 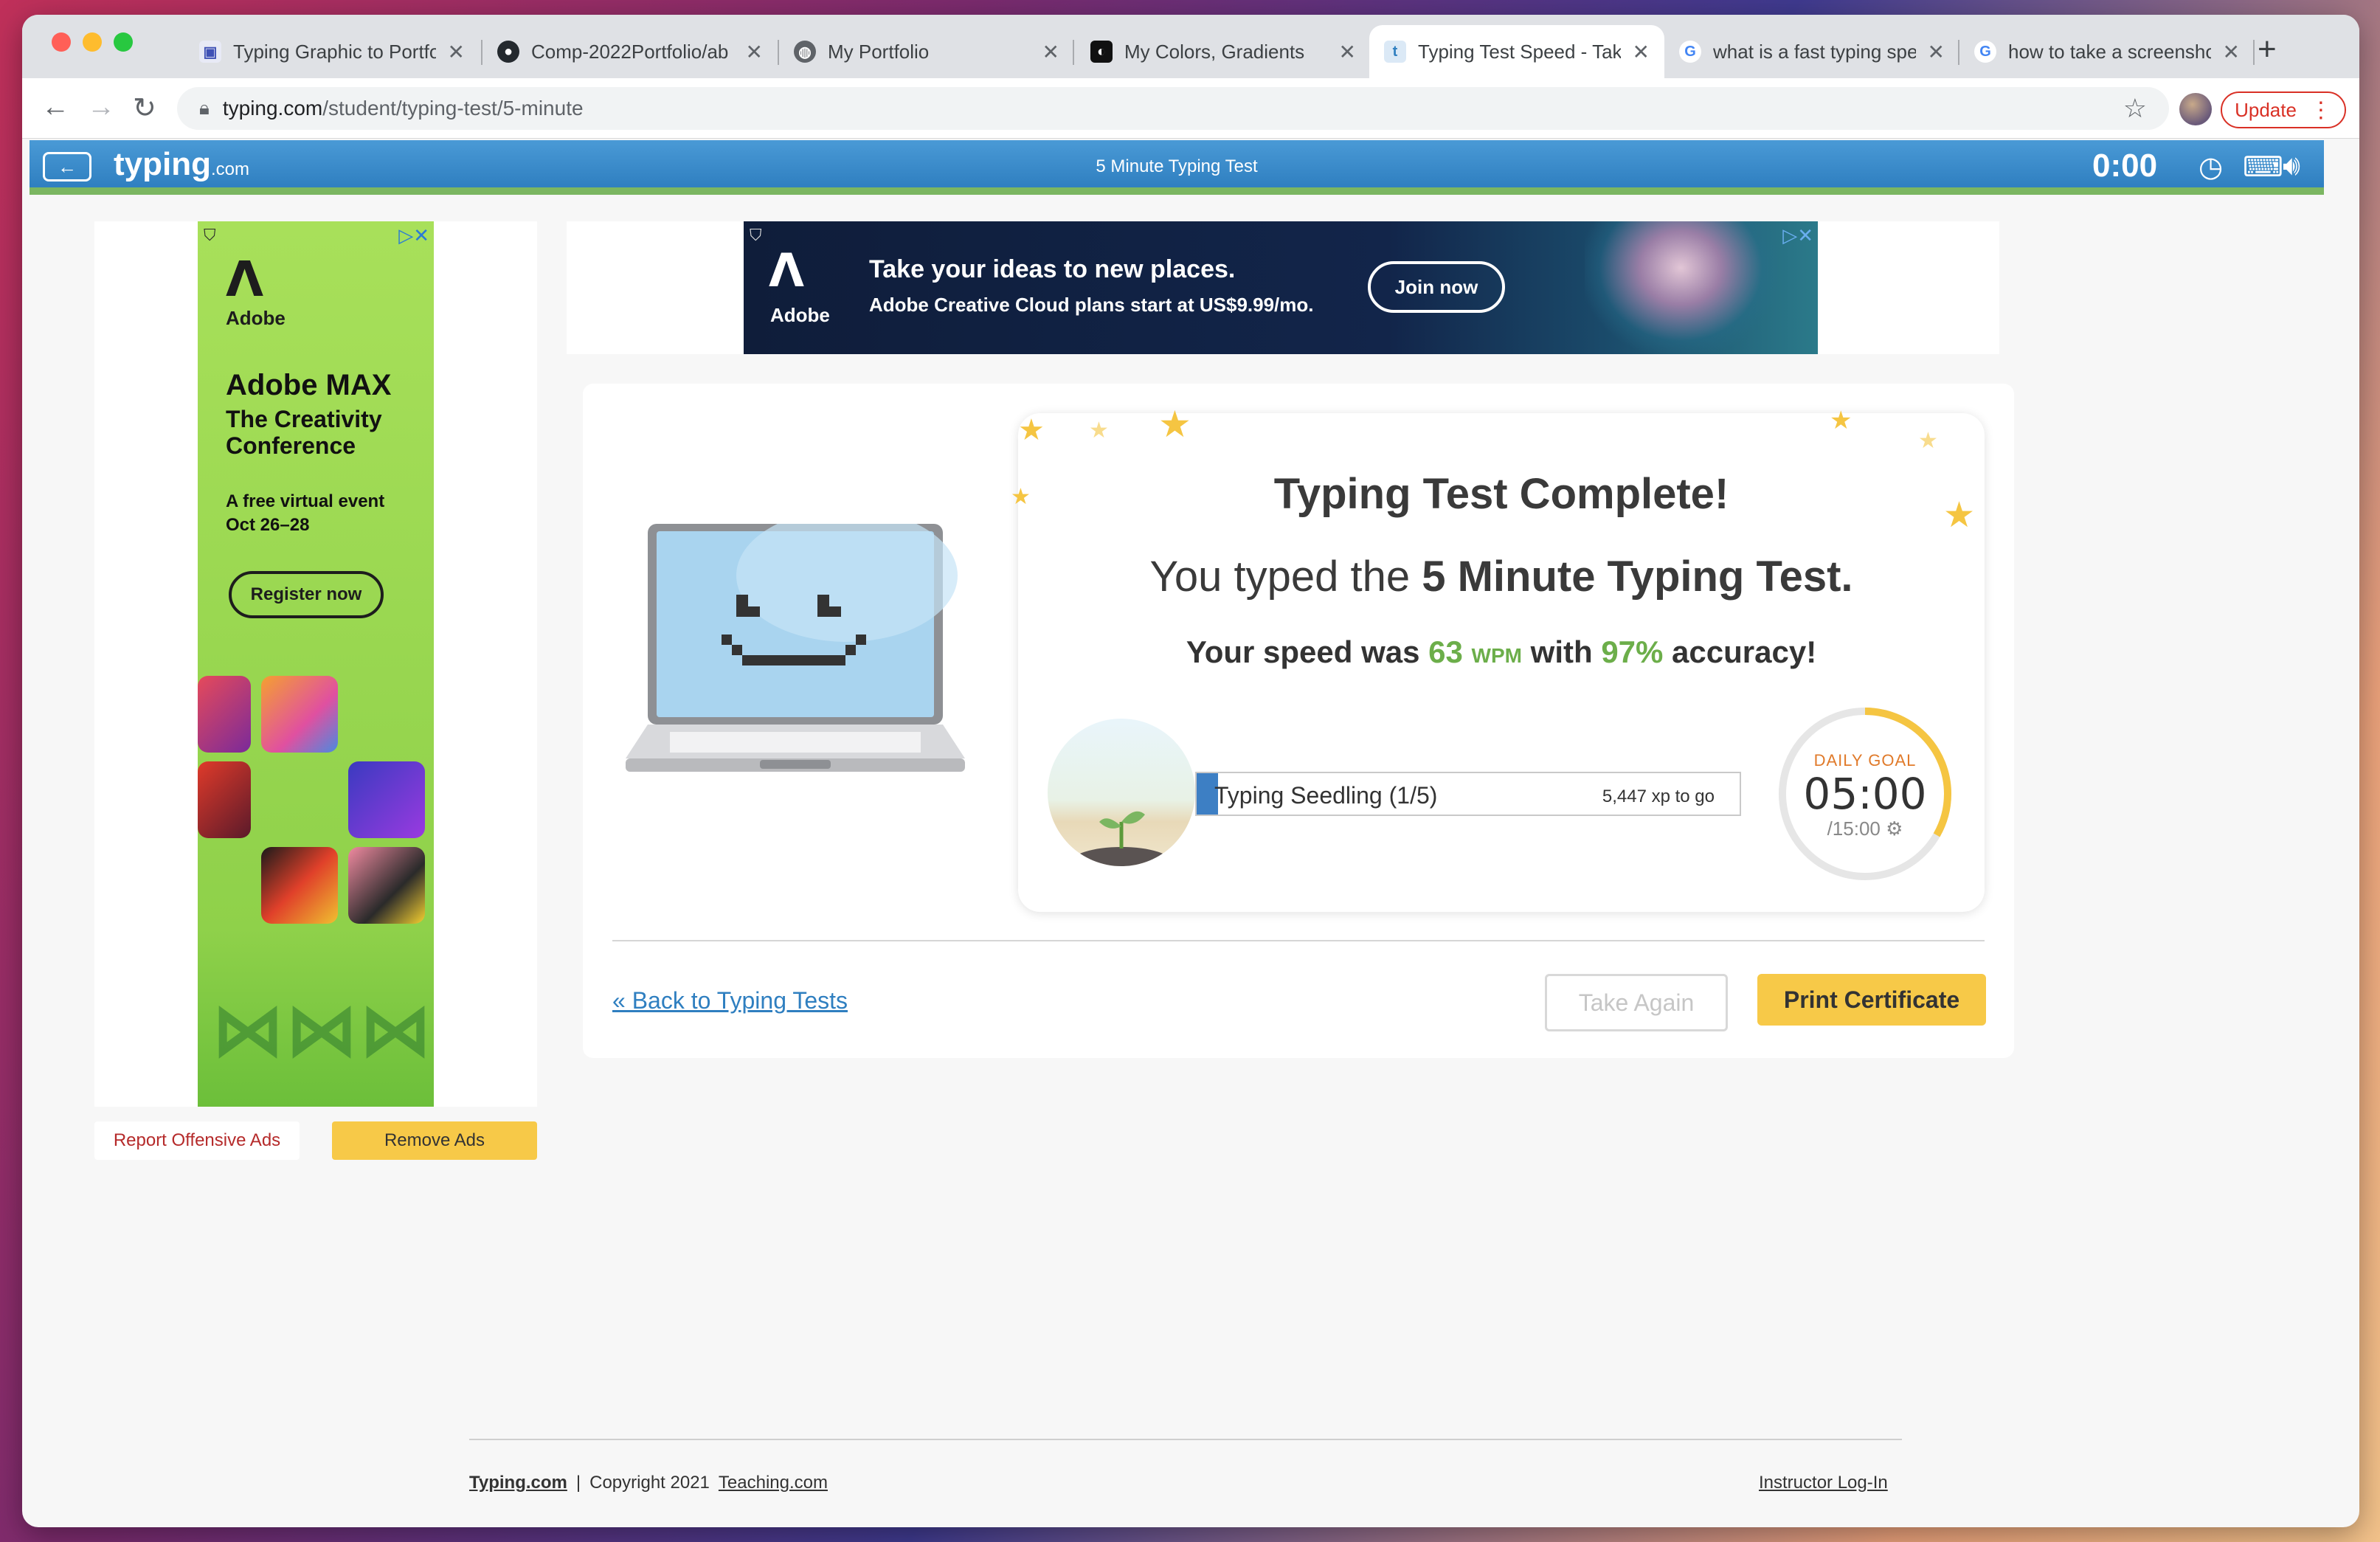 I want to click on footer-copyright: Copyright 2021, so click(x=649, y=1483).